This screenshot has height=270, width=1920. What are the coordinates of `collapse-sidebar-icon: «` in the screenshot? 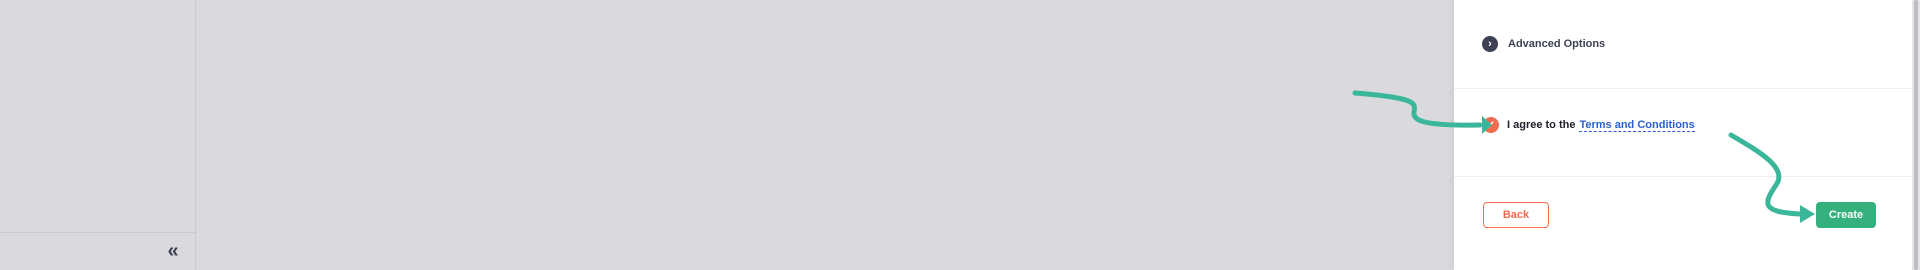 It's located at (173, 251).